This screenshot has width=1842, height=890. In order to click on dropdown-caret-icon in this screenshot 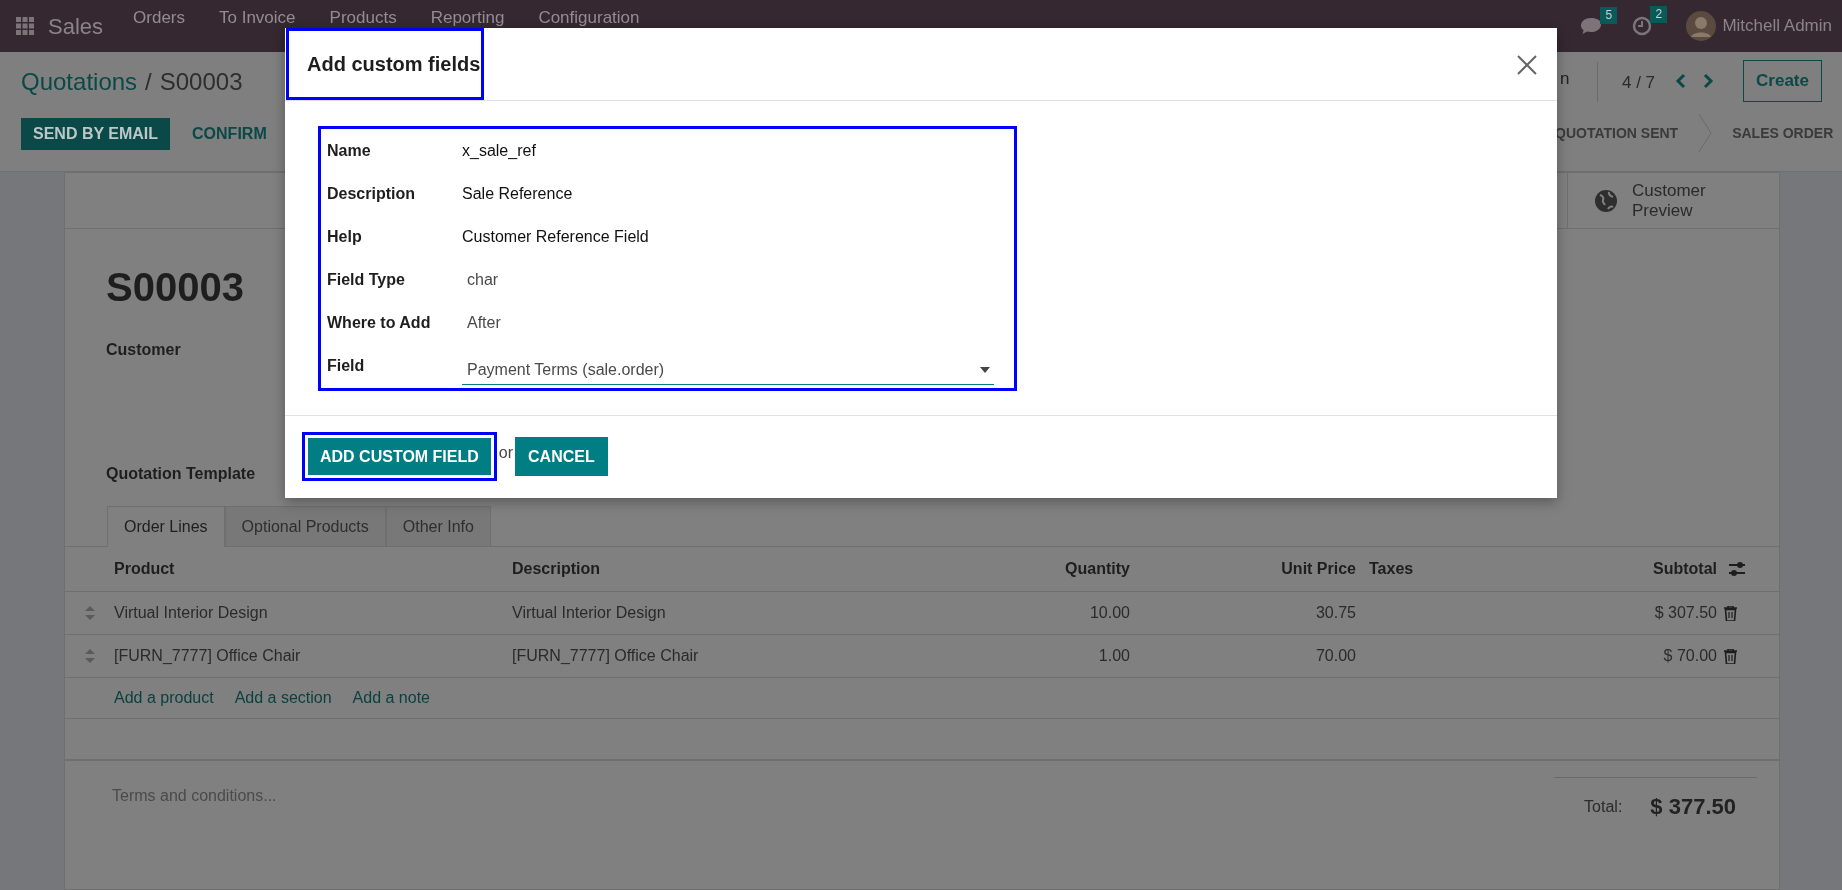, I will do `click(985, 369)`.